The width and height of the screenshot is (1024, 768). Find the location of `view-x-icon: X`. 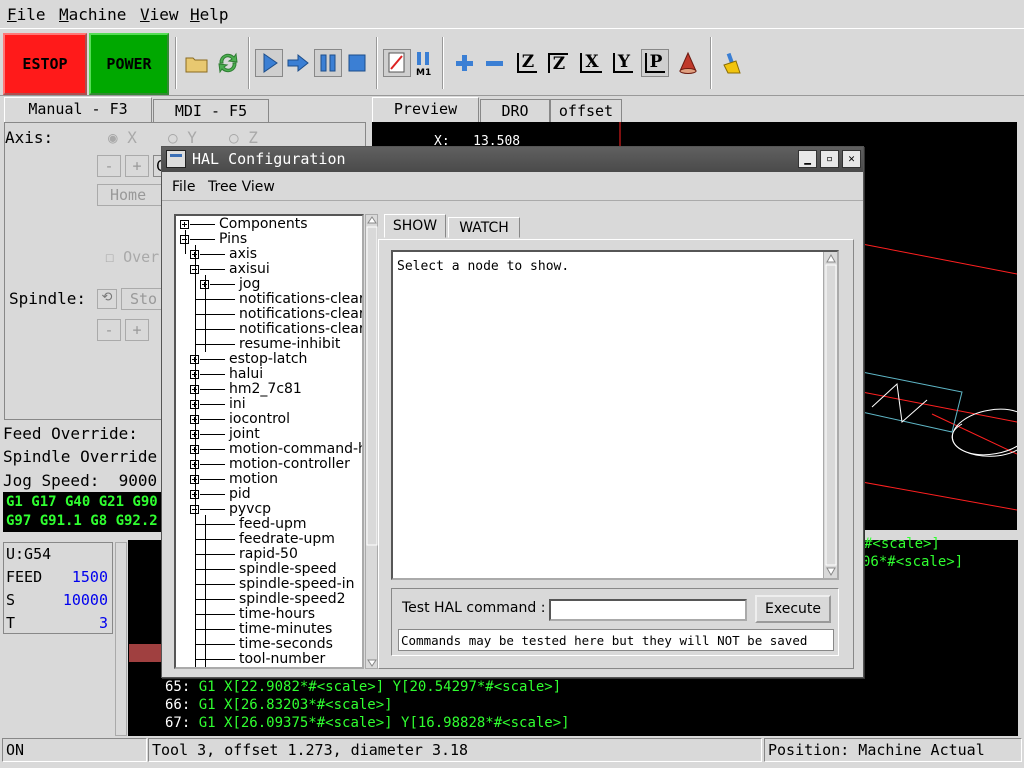

view-x-icon: X is located at coordinates (591, 63).